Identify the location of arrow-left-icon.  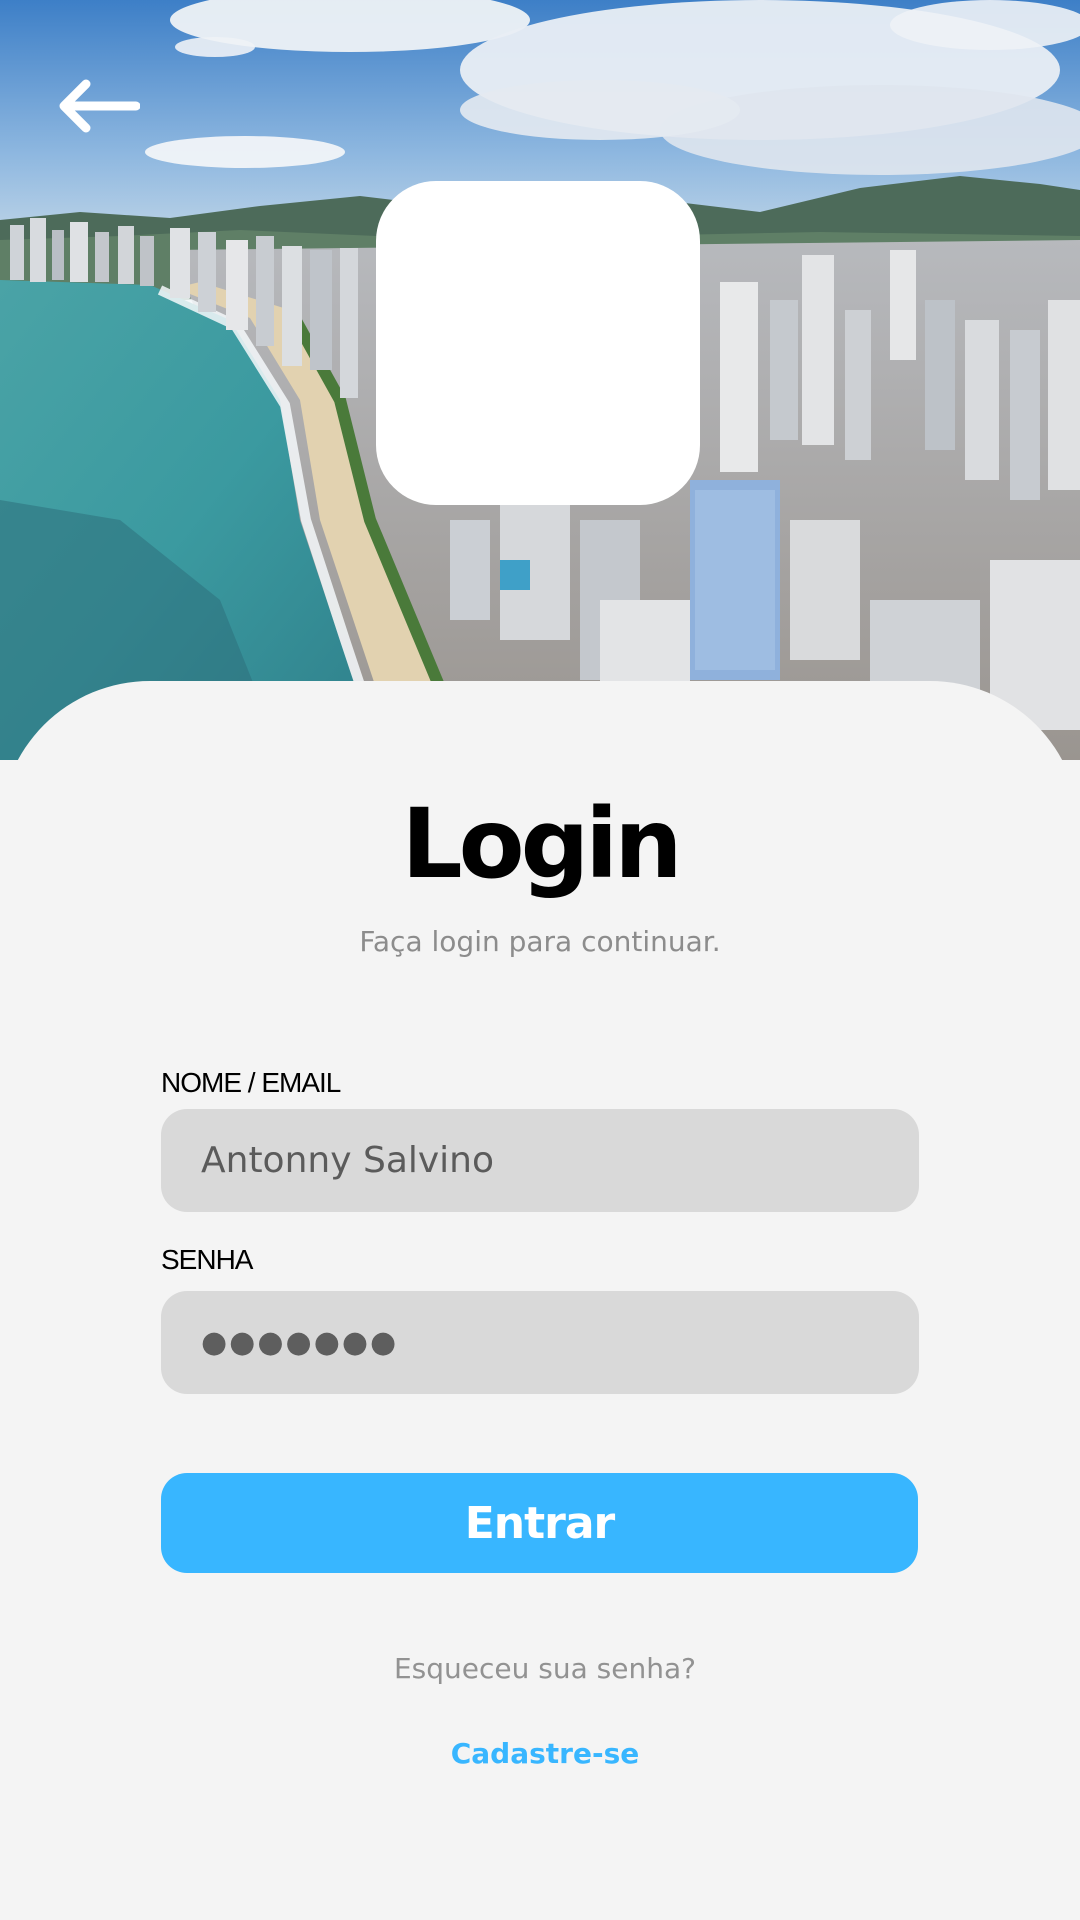
(99, 106).